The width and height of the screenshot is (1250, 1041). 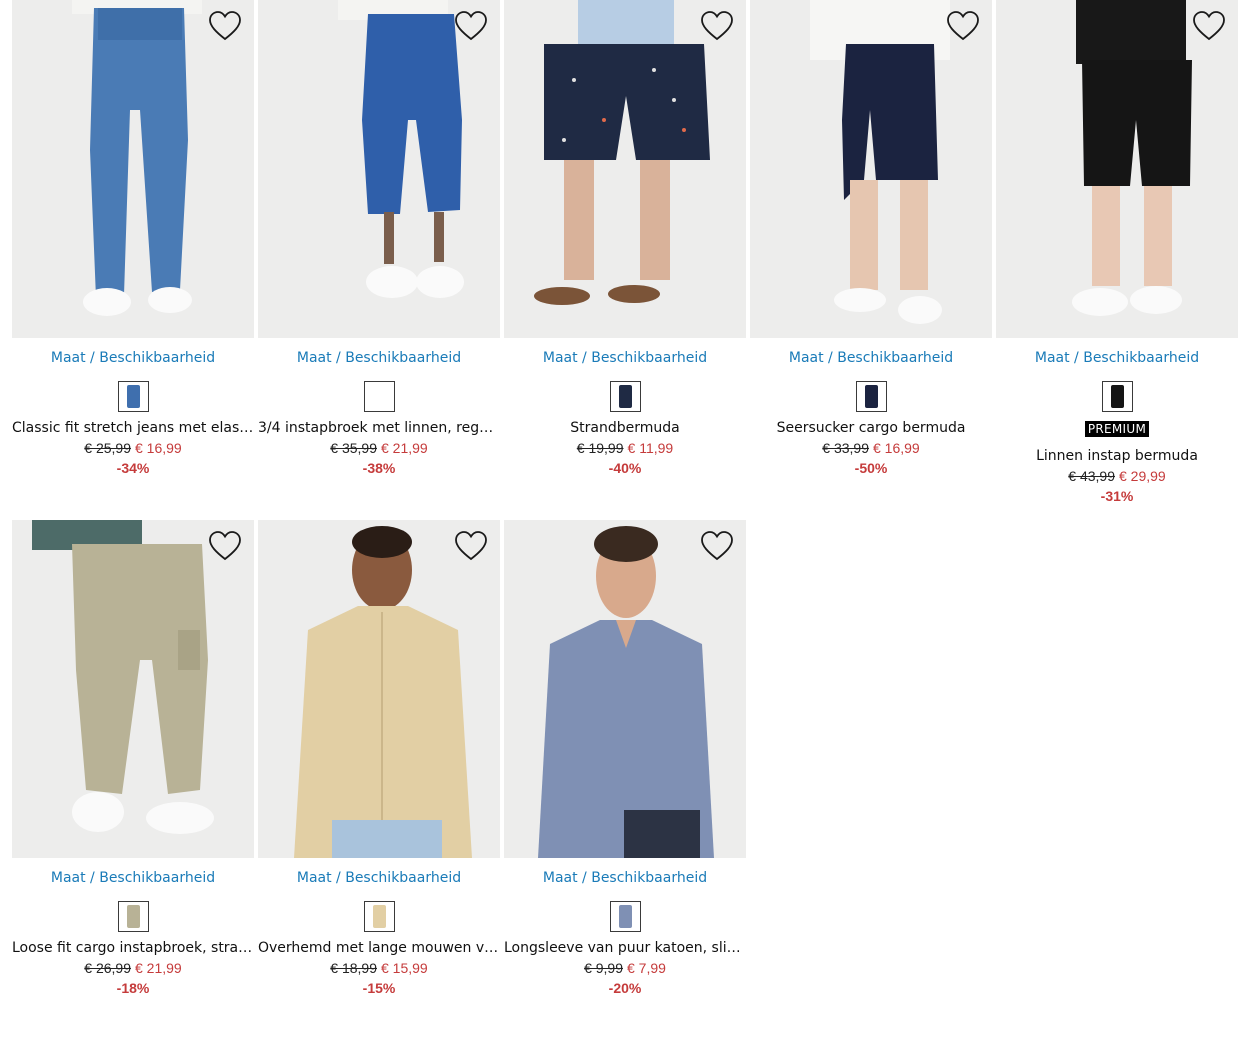 What do you see at coordinates (625, 468) in the screenshot?
I see `discount-badge: -40%` at bounding box center [625, 468].